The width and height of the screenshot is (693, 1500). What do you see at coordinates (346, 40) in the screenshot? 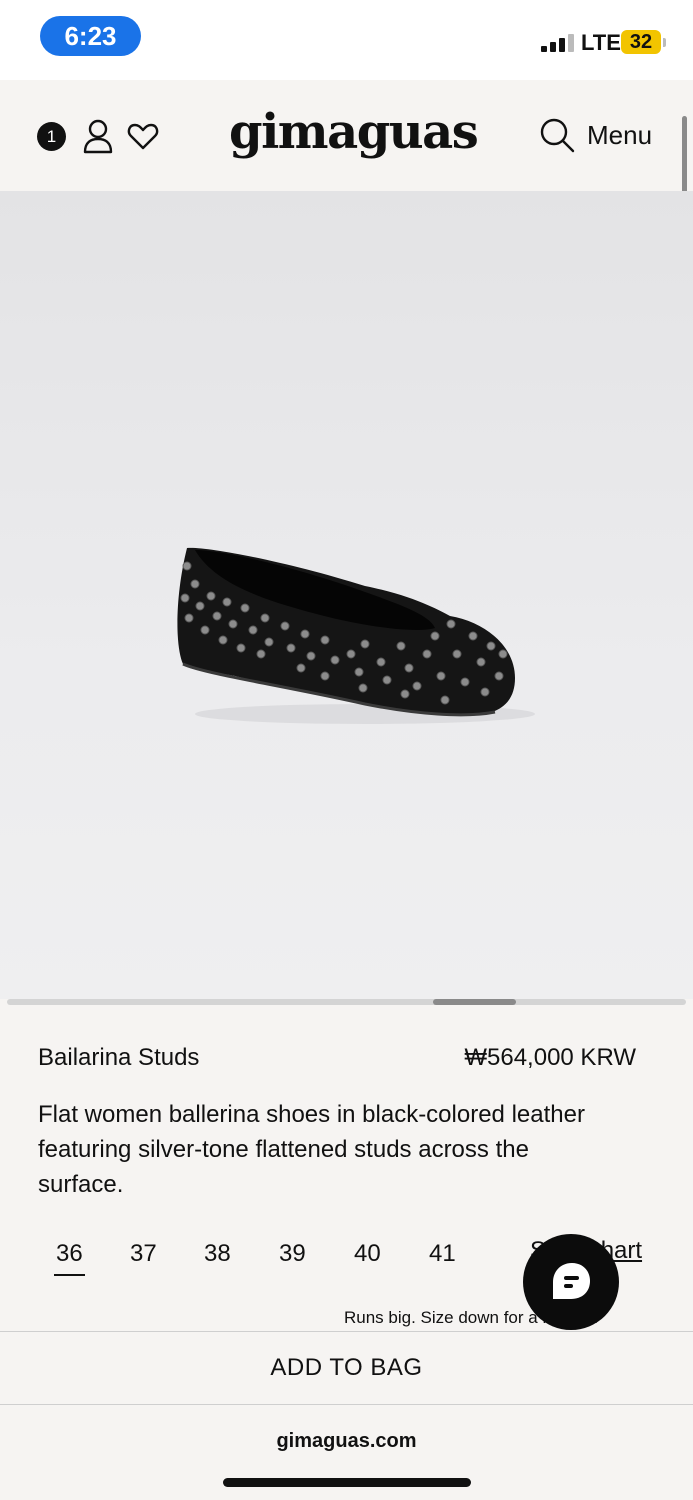
I see `status-bar: 6:23 LTE 32` at bounding box center [346, 40].